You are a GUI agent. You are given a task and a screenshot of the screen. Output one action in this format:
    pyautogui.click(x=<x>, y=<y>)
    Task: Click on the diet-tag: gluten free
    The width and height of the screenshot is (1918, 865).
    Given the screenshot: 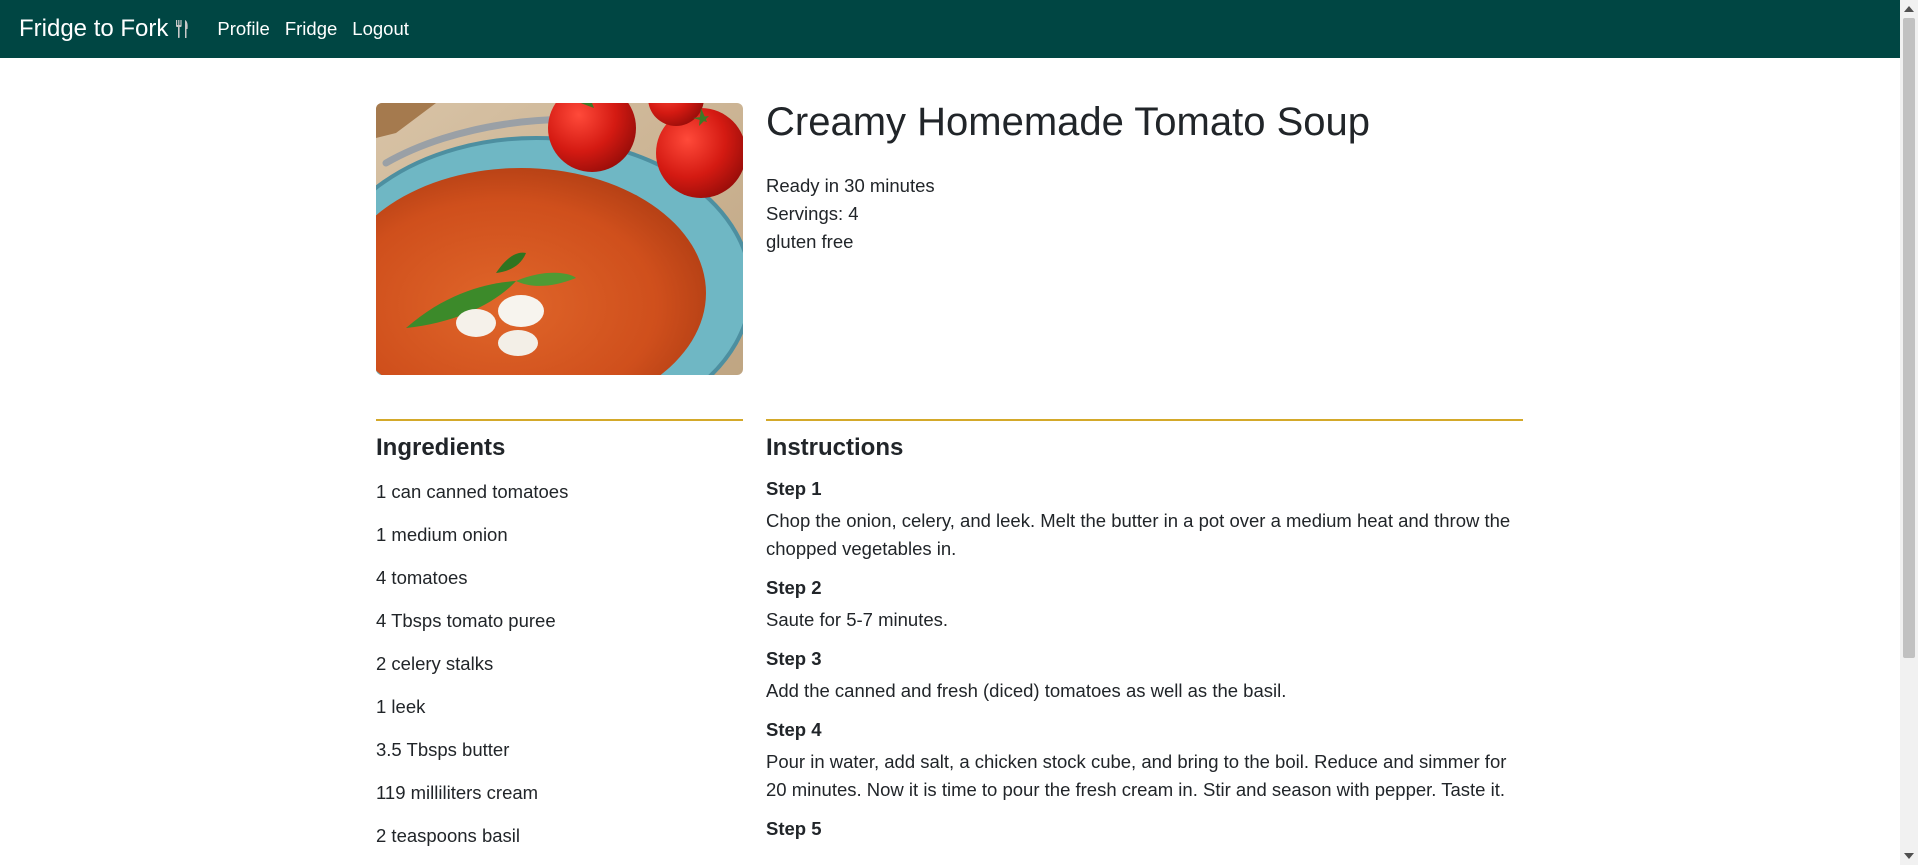 What is the action you would take?
    pyautogui.click(x=810, y=241)
    